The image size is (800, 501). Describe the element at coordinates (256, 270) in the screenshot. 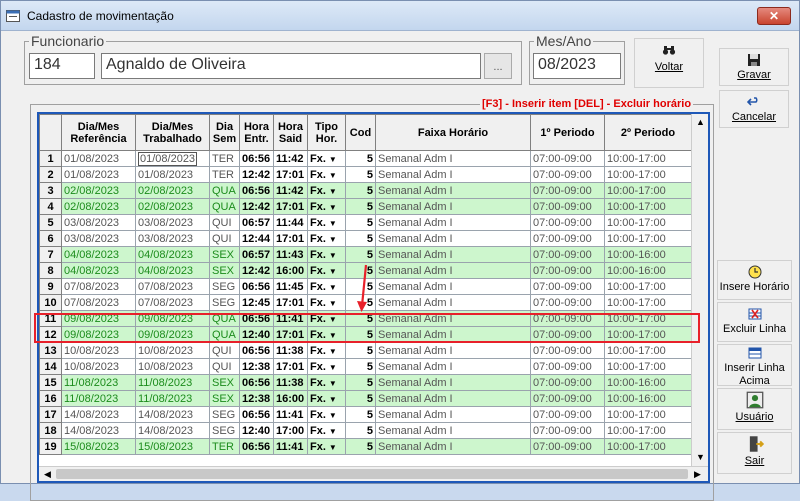

I see `cell-hora-entrada: 12:42` at that location.